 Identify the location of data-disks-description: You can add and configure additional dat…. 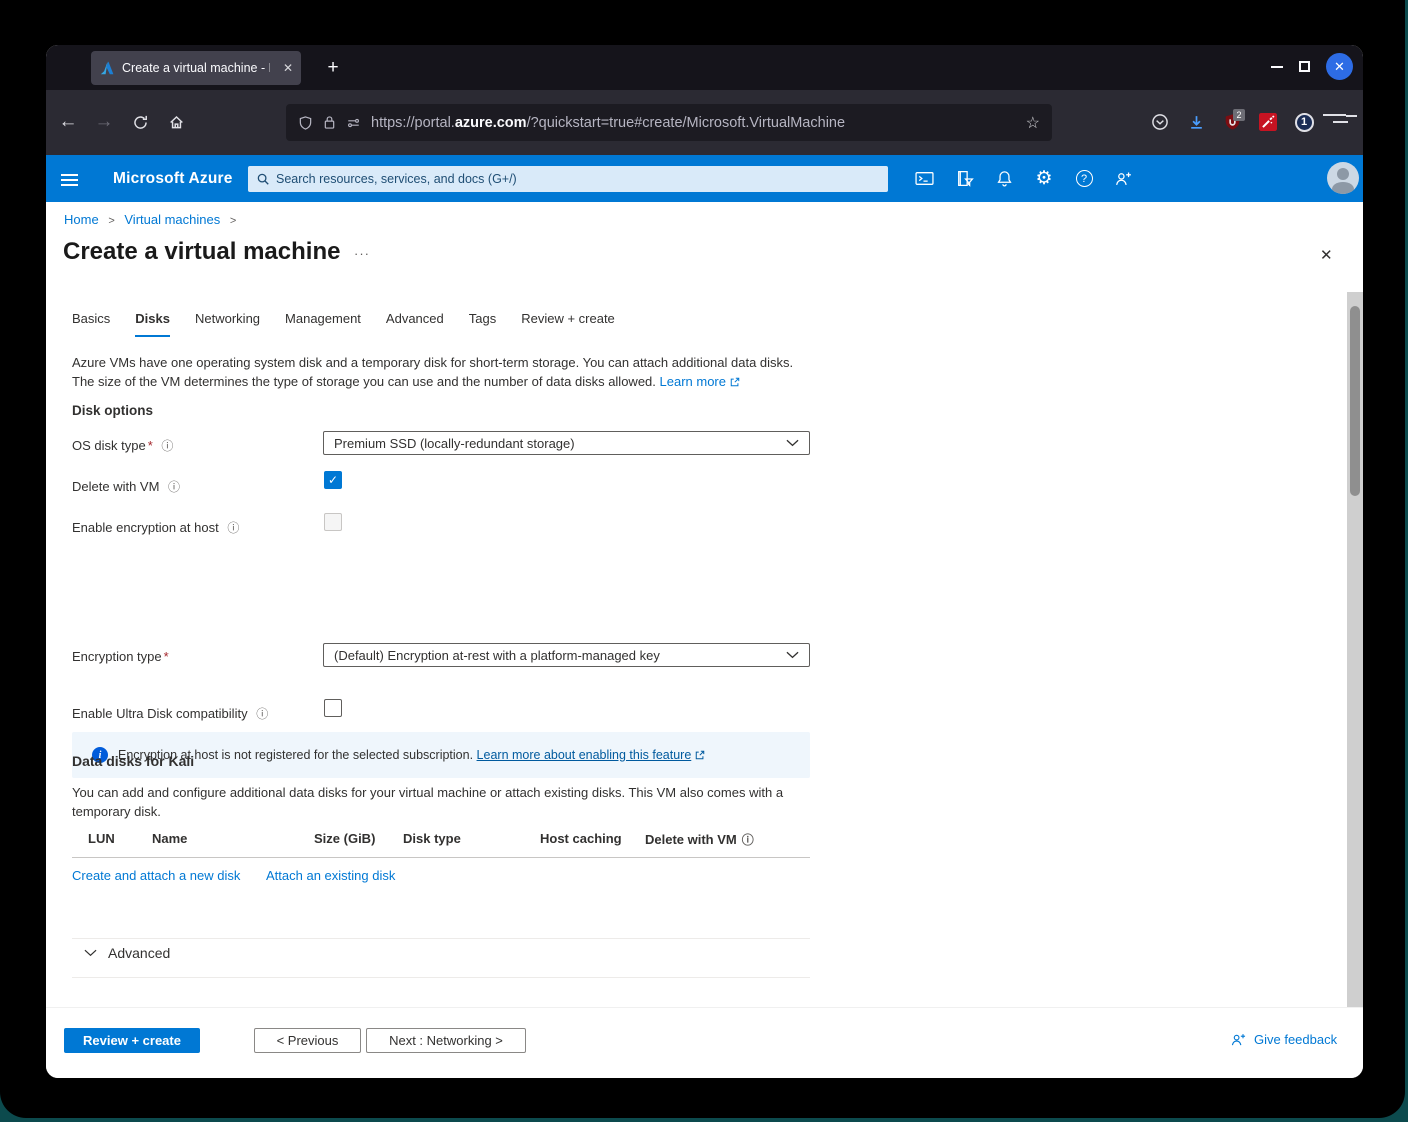
(428, 802).